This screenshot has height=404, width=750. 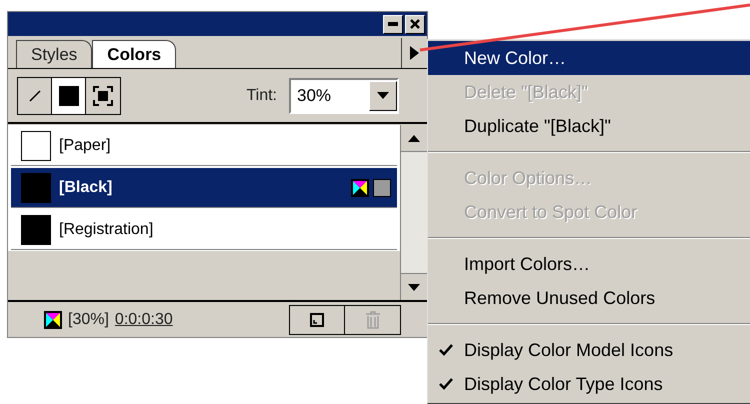 I want to click on panel-tab: Colors, so click(x=134, y=54).